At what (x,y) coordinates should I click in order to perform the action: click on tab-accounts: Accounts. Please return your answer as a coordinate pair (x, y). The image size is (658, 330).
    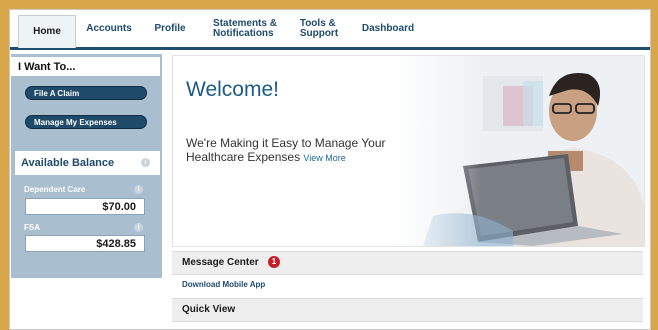
    Looking at the image, I should click on (109, 28).